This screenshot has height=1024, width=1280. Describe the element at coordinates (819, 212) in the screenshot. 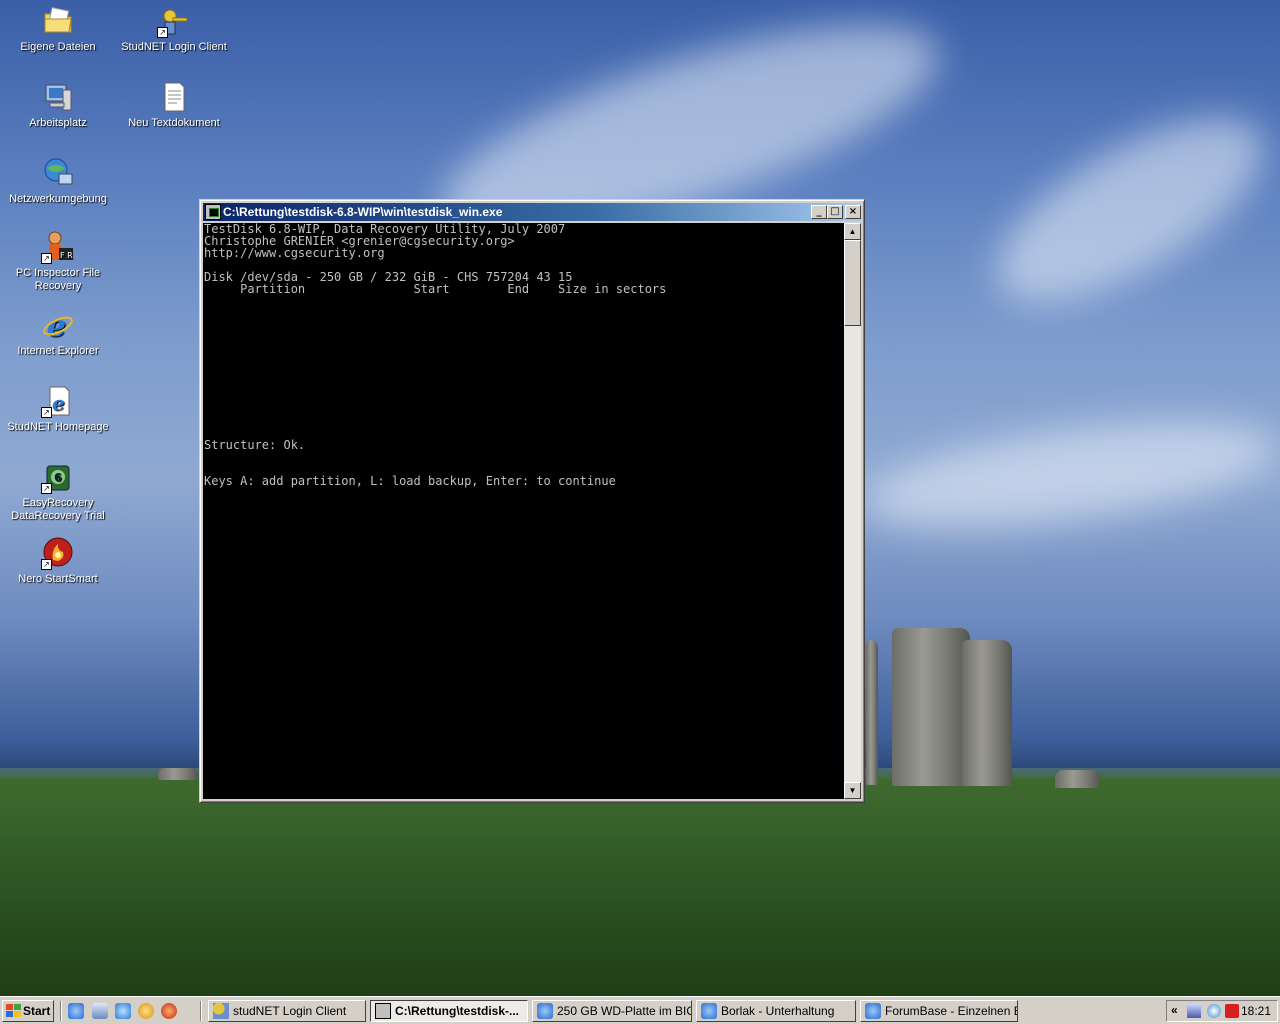

I see `minimize-button: _` at that location.